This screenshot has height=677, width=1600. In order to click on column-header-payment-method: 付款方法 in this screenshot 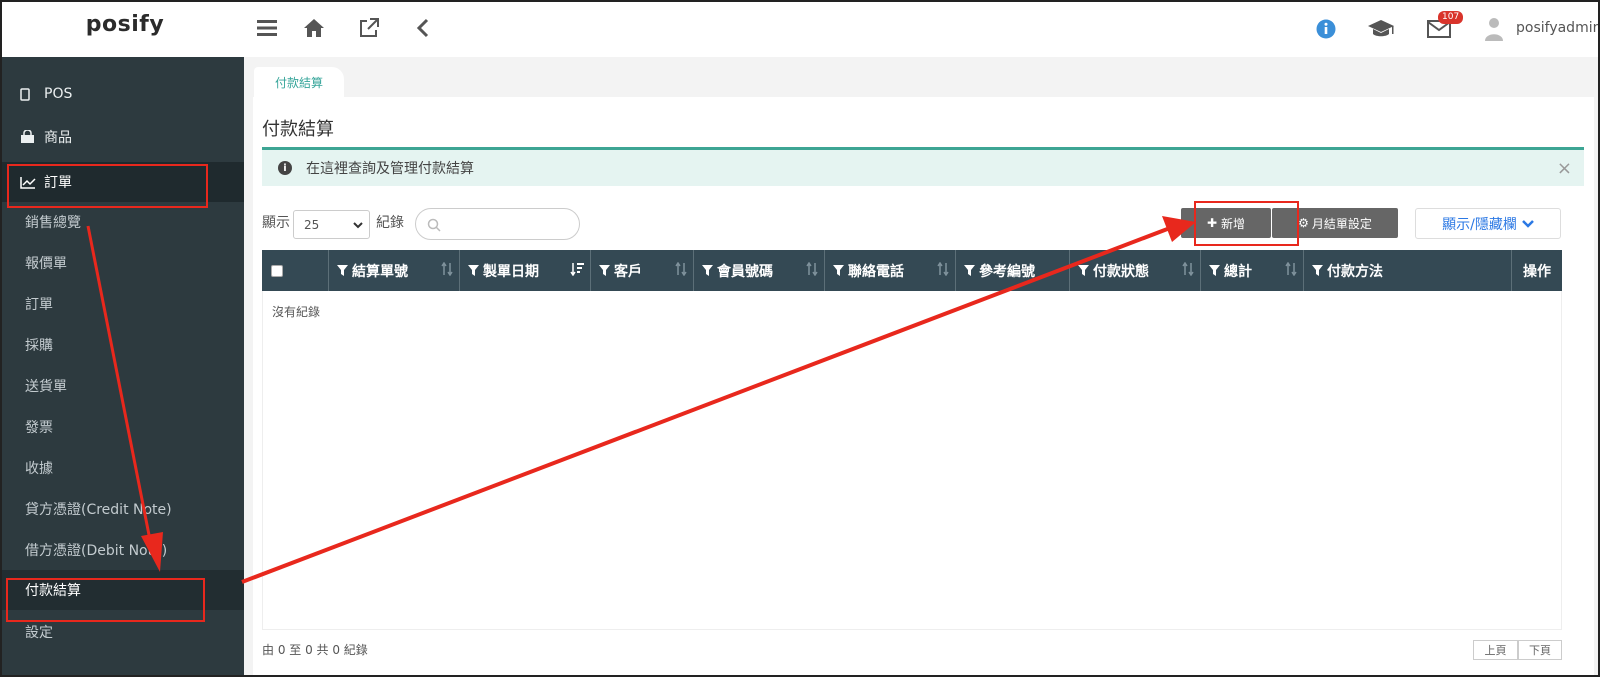, I will do `click(1408, 270)`.